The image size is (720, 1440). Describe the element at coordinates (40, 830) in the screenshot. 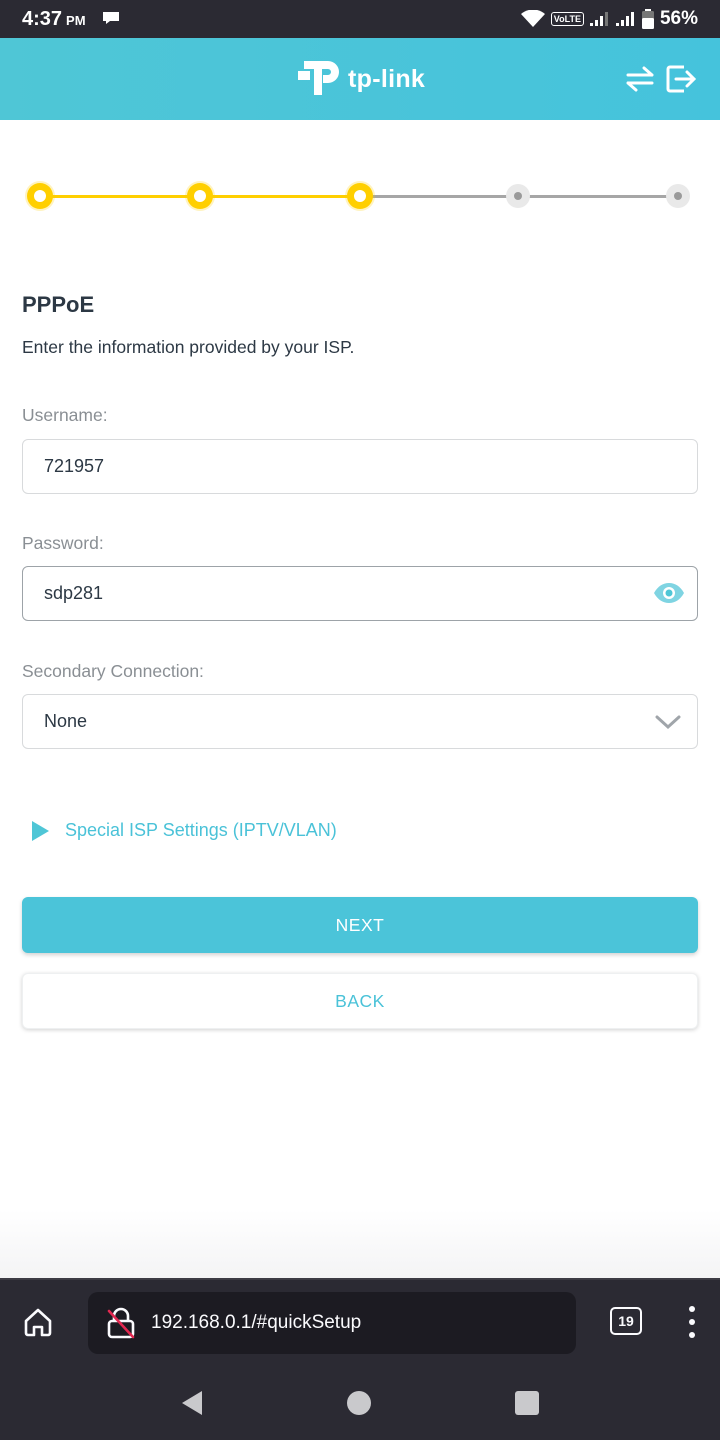

I see `expand-triangle-icon` at that location.